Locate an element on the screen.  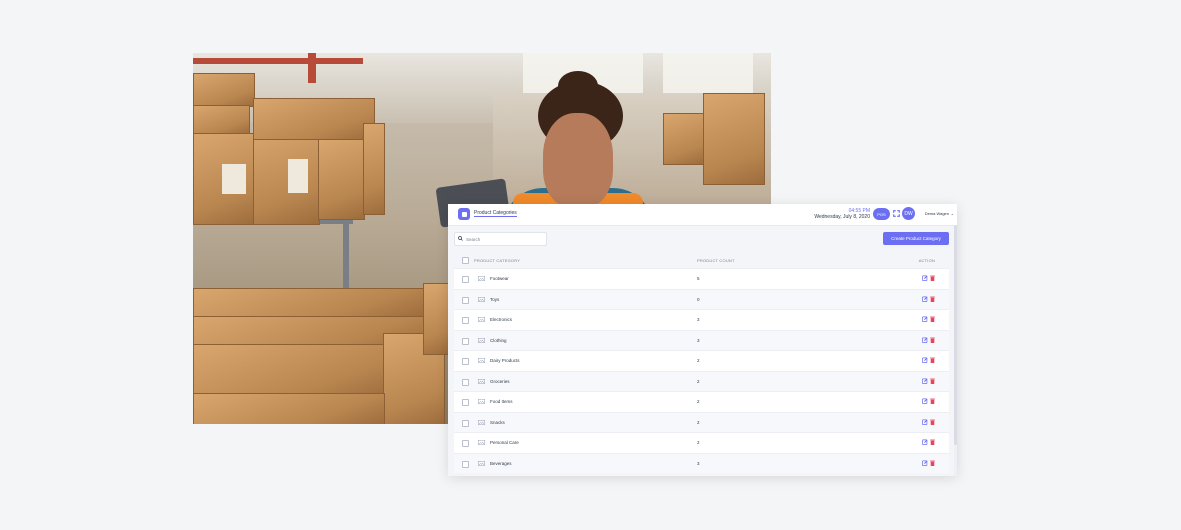
category-name: Food Items is located at coordinates (501, 401).